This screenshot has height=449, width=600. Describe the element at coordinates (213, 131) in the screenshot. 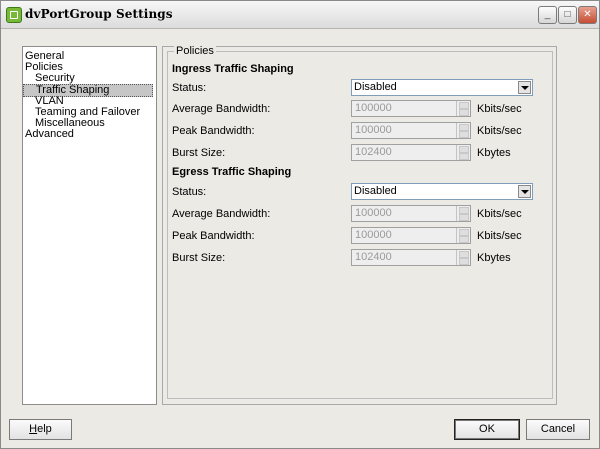

I see `ingress-peak-bandwidth-label: Peak Bandwidth:` at that location.